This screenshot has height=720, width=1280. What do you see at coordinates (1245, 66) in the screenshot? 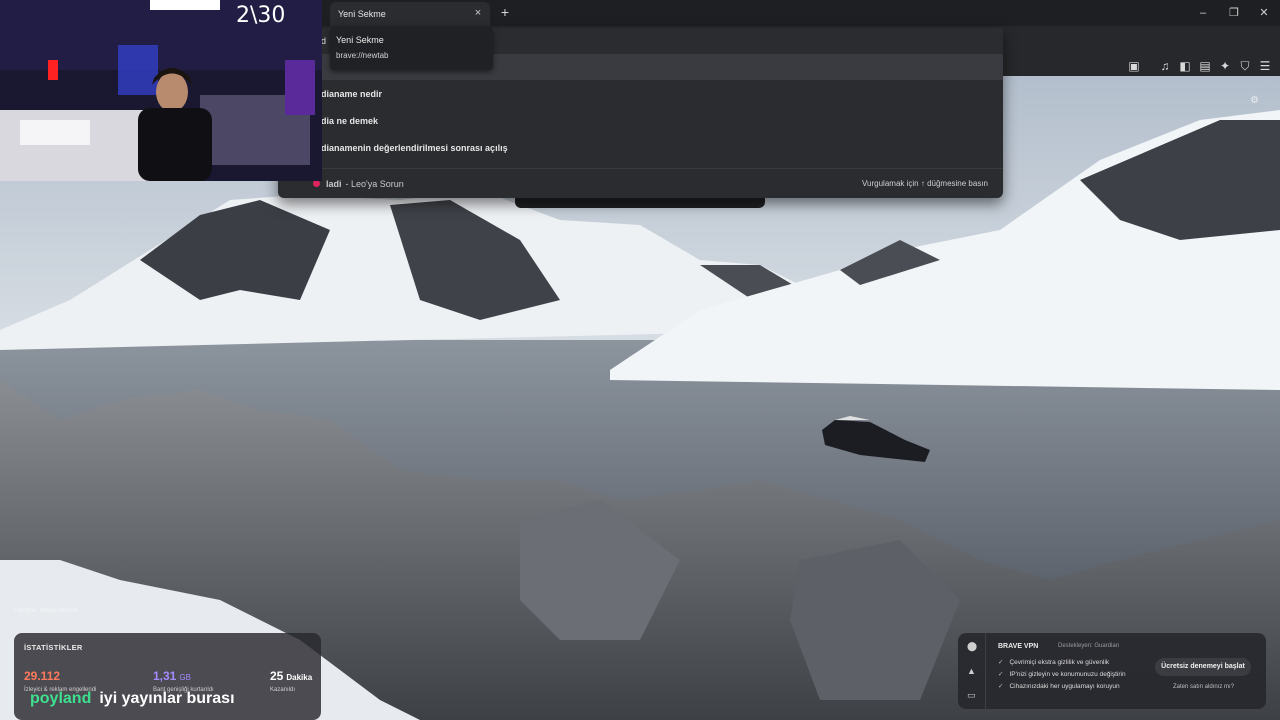
I see `vpn-shield-icon: ⛉` at bounding box center [1245, 66].